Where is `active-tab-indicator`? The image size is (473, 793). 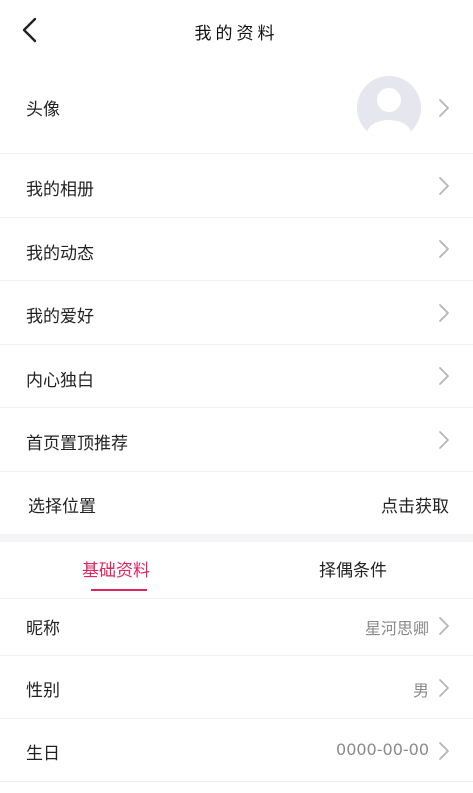
active-tab-indicator is located at coordinates (119, 590).